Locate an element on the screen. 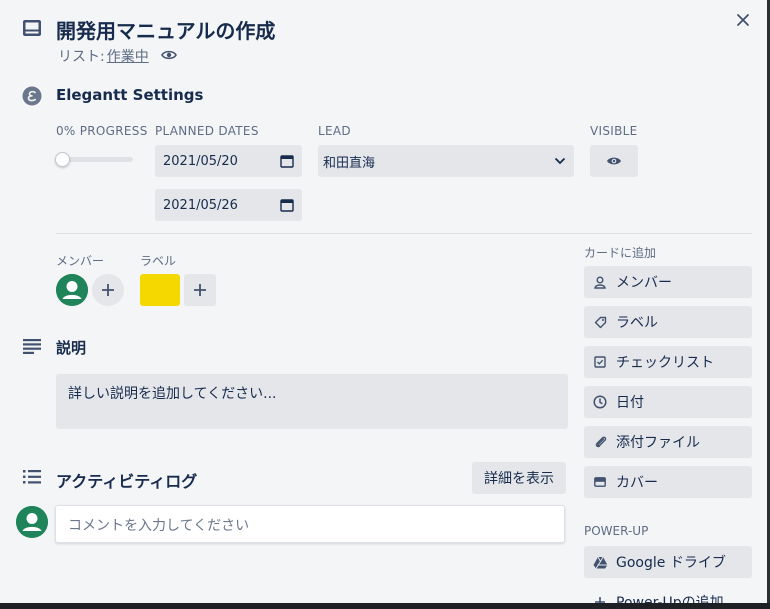 The height and width of the screenshot is (609, 770). powerup-label: POWER-UP is located at coordinates (616, 531).